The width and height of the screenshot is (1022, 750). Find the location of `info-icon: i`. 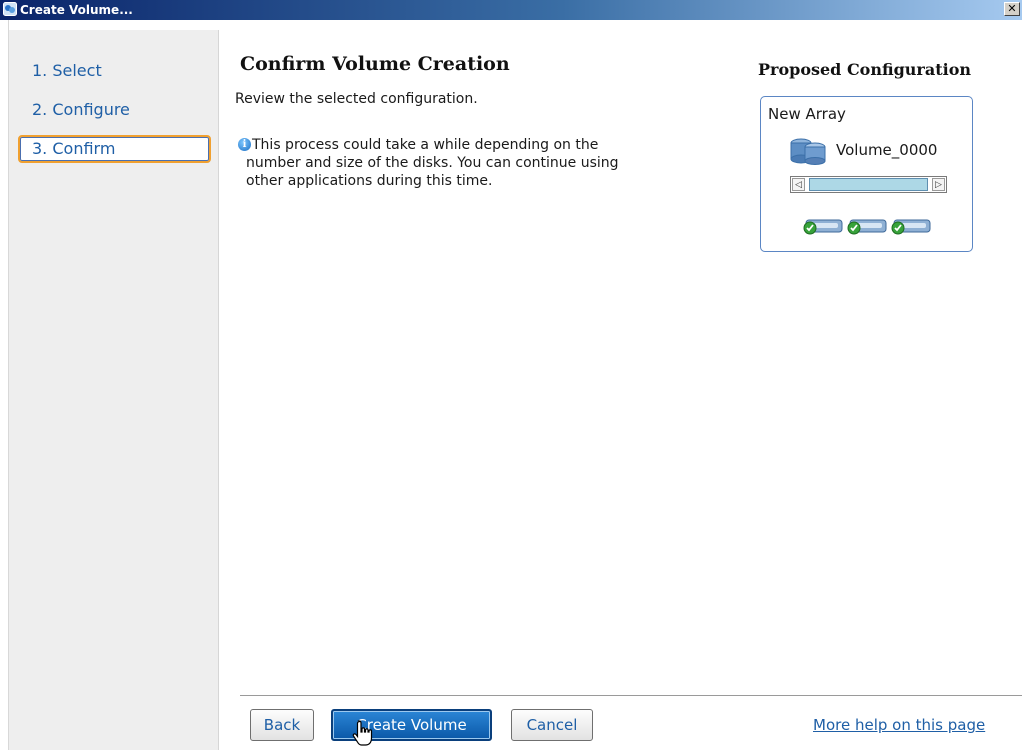

info-icon: i is located at coordinates (244, 144).